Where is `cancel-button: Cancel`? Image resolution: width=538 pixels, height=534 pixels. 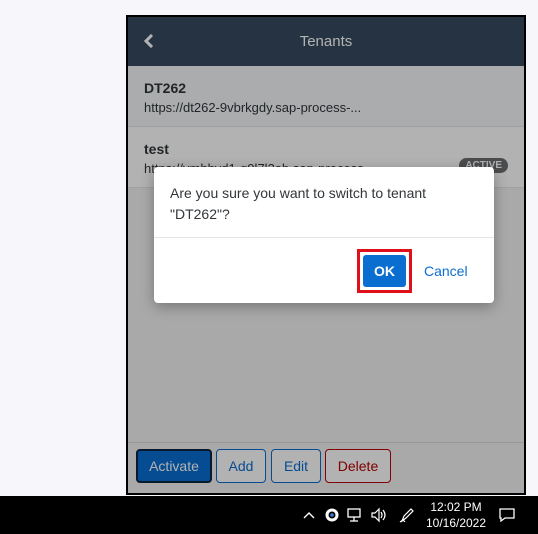
cancel-button: Cancel is located at coordinates (446, 271).